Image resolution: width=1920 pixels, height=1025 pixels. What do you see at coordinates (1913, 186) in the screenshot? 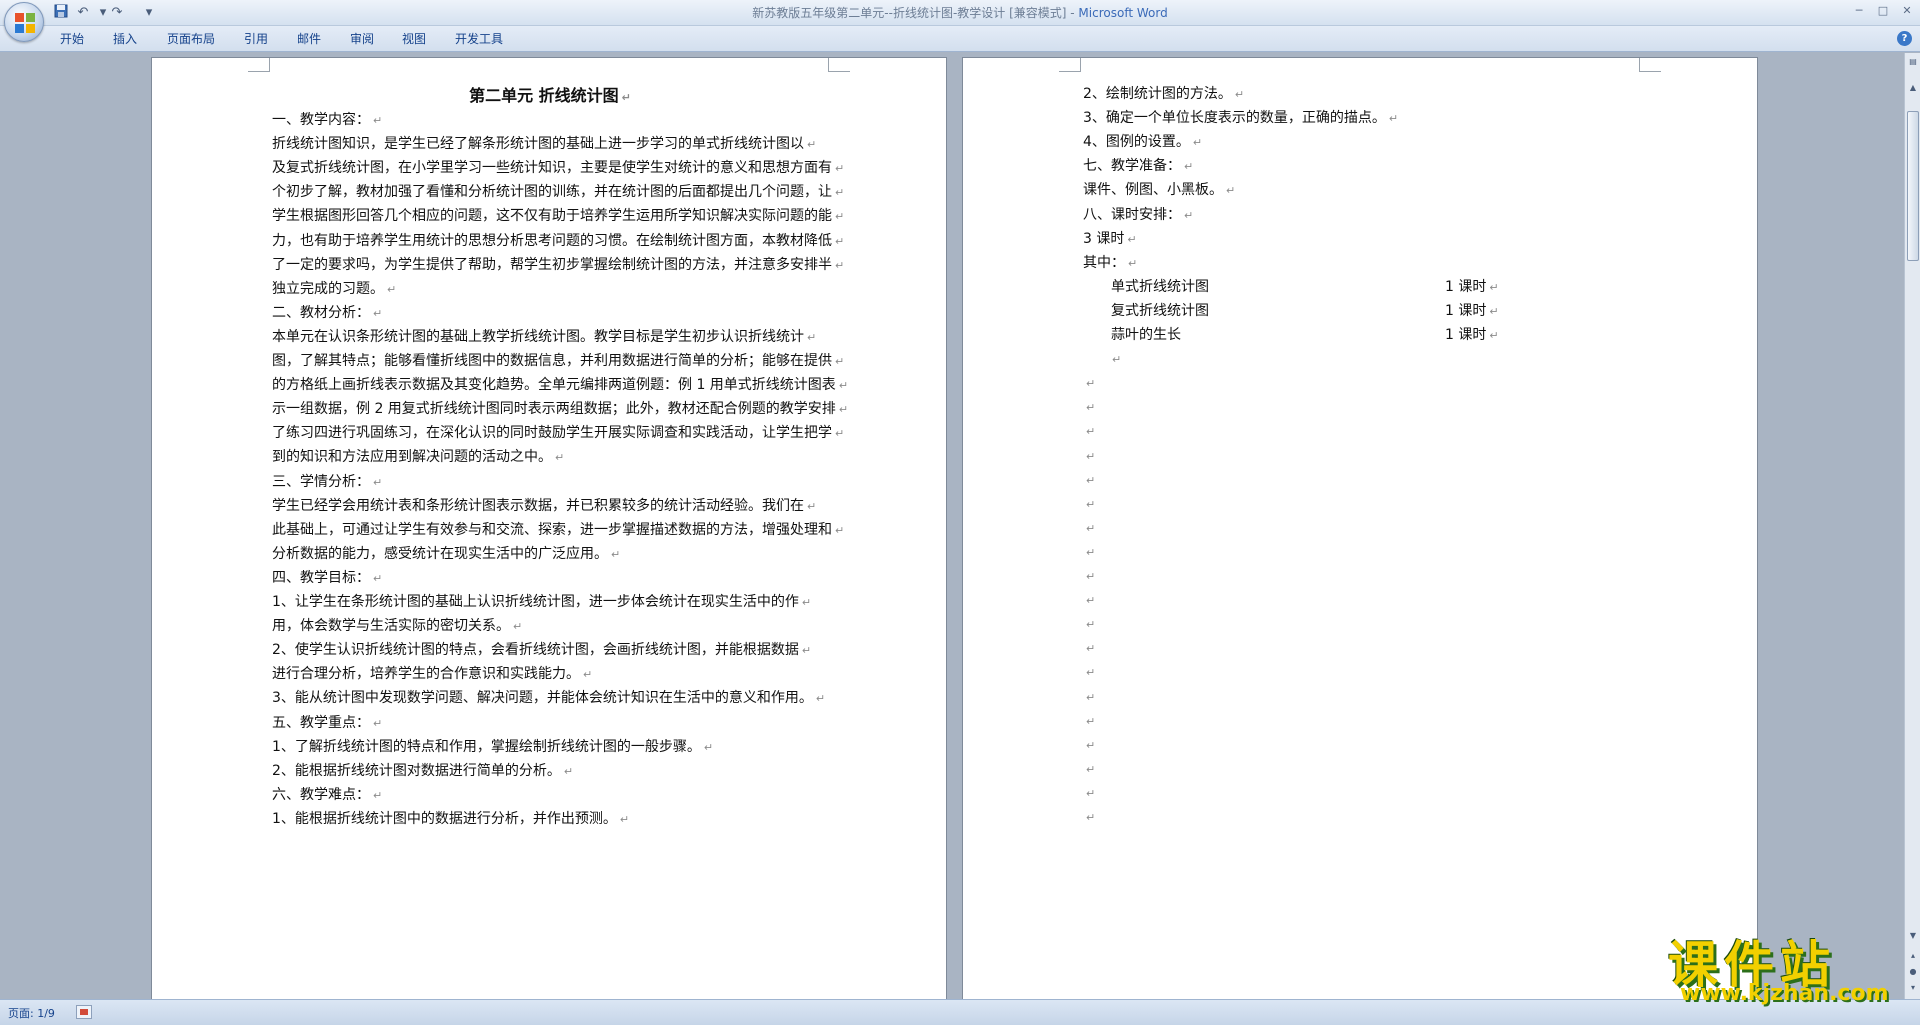
I see `scroll-thumb` at bounding box center [1913, 186].